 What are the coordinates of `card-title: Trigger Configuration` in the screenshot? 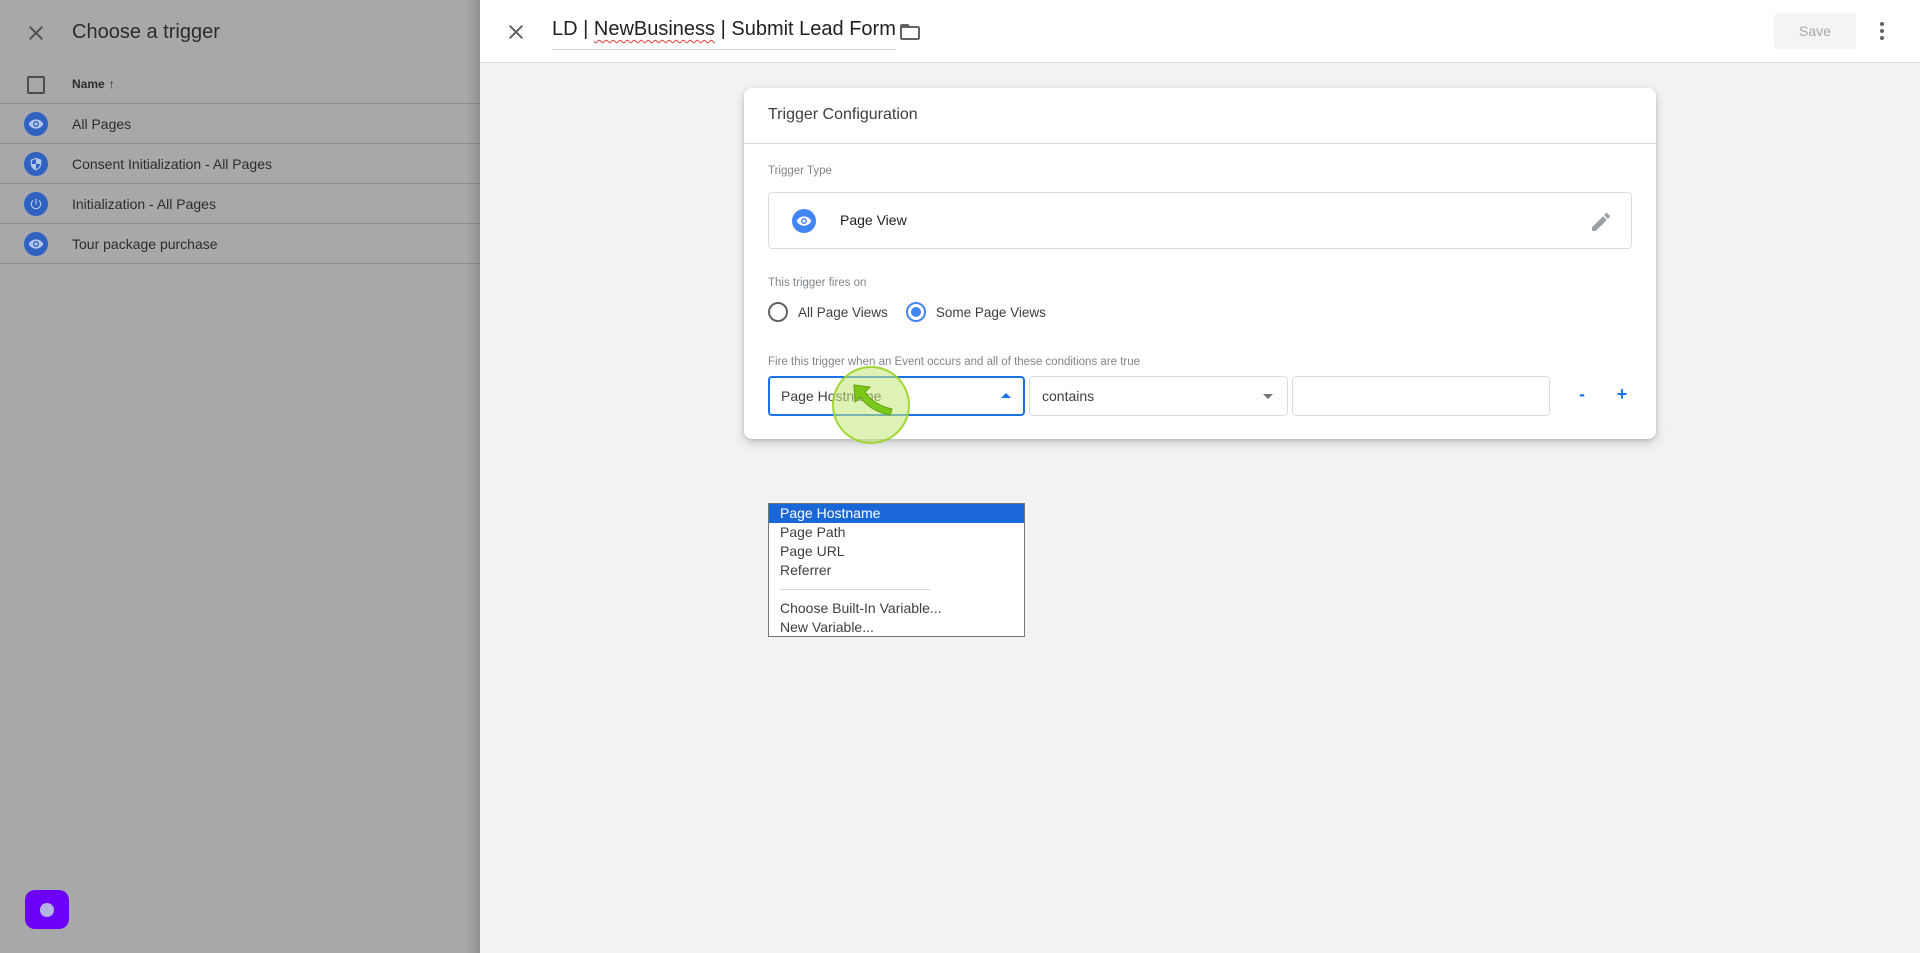 It's located at (843, 114).